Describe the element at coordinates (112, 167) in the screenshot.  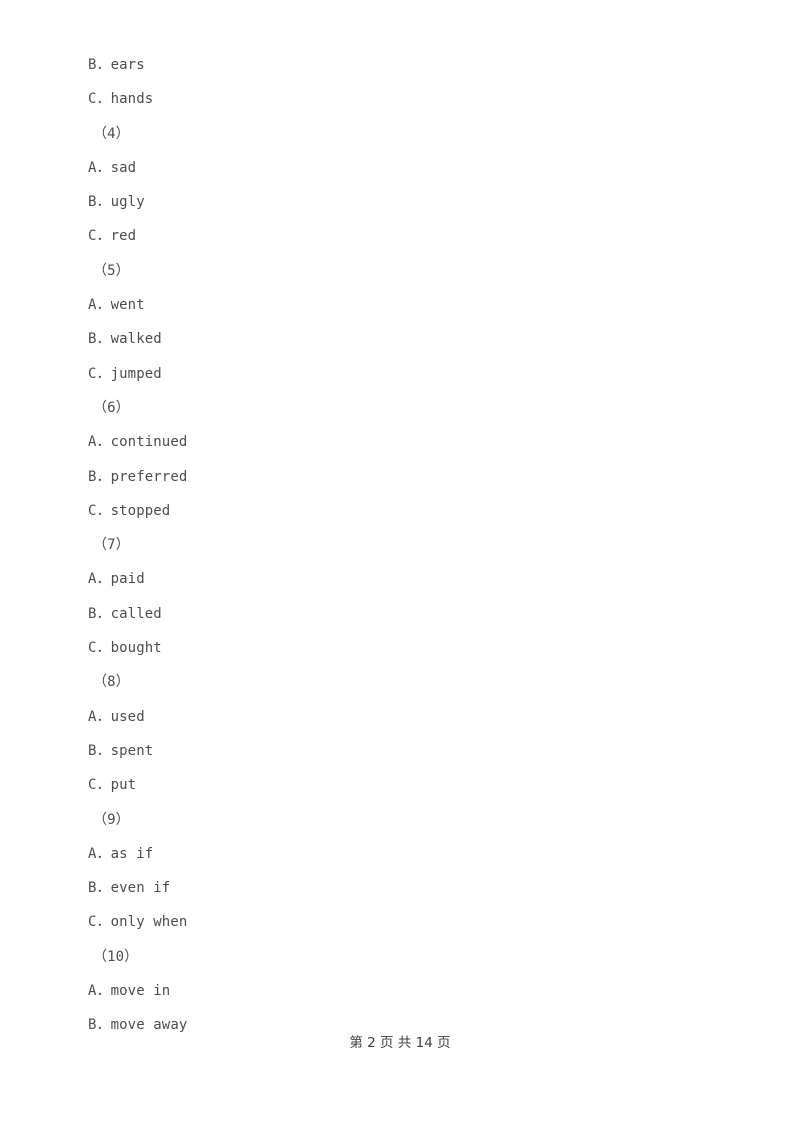
I see `answer-option: A．sad` at that location.